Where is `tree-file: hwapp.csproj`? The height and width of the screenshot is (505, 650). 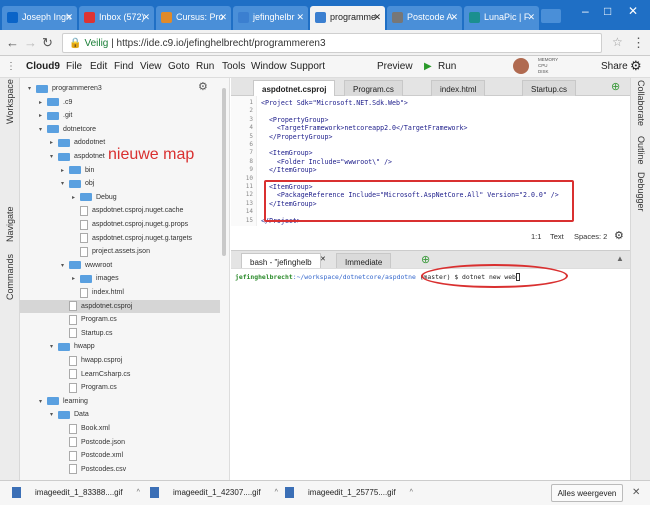 tree-file: hwapp.csproj is located at coordinates (91, 360).